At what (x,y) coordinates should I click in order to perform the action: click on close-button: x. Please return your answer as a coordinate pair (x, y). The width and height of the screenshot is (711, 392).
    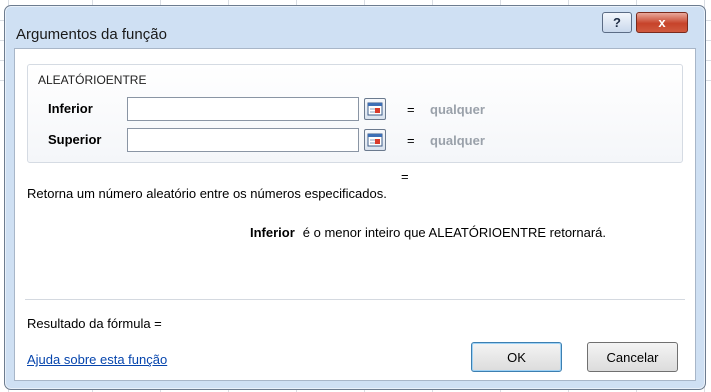
    Looking at the image, I should click on (662, 22).